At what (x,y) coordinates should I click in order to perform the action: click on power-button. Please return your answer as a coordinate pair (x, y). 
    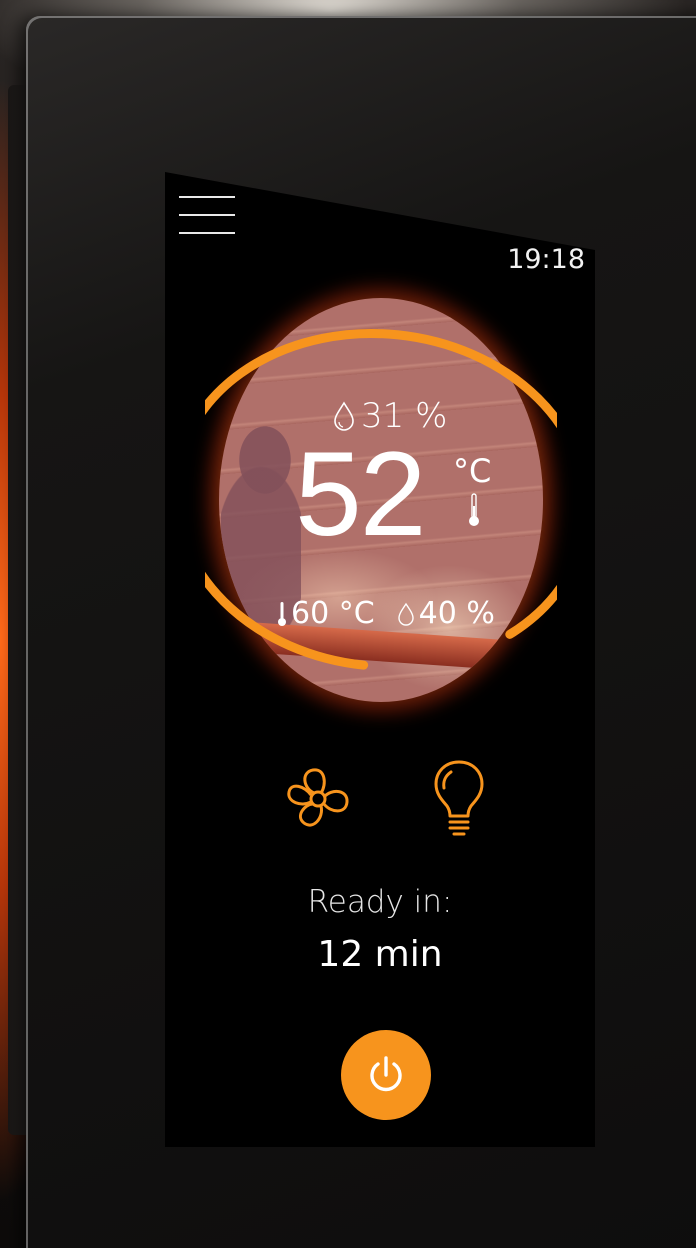
    Looking at the image, I should click on (386, 1075).